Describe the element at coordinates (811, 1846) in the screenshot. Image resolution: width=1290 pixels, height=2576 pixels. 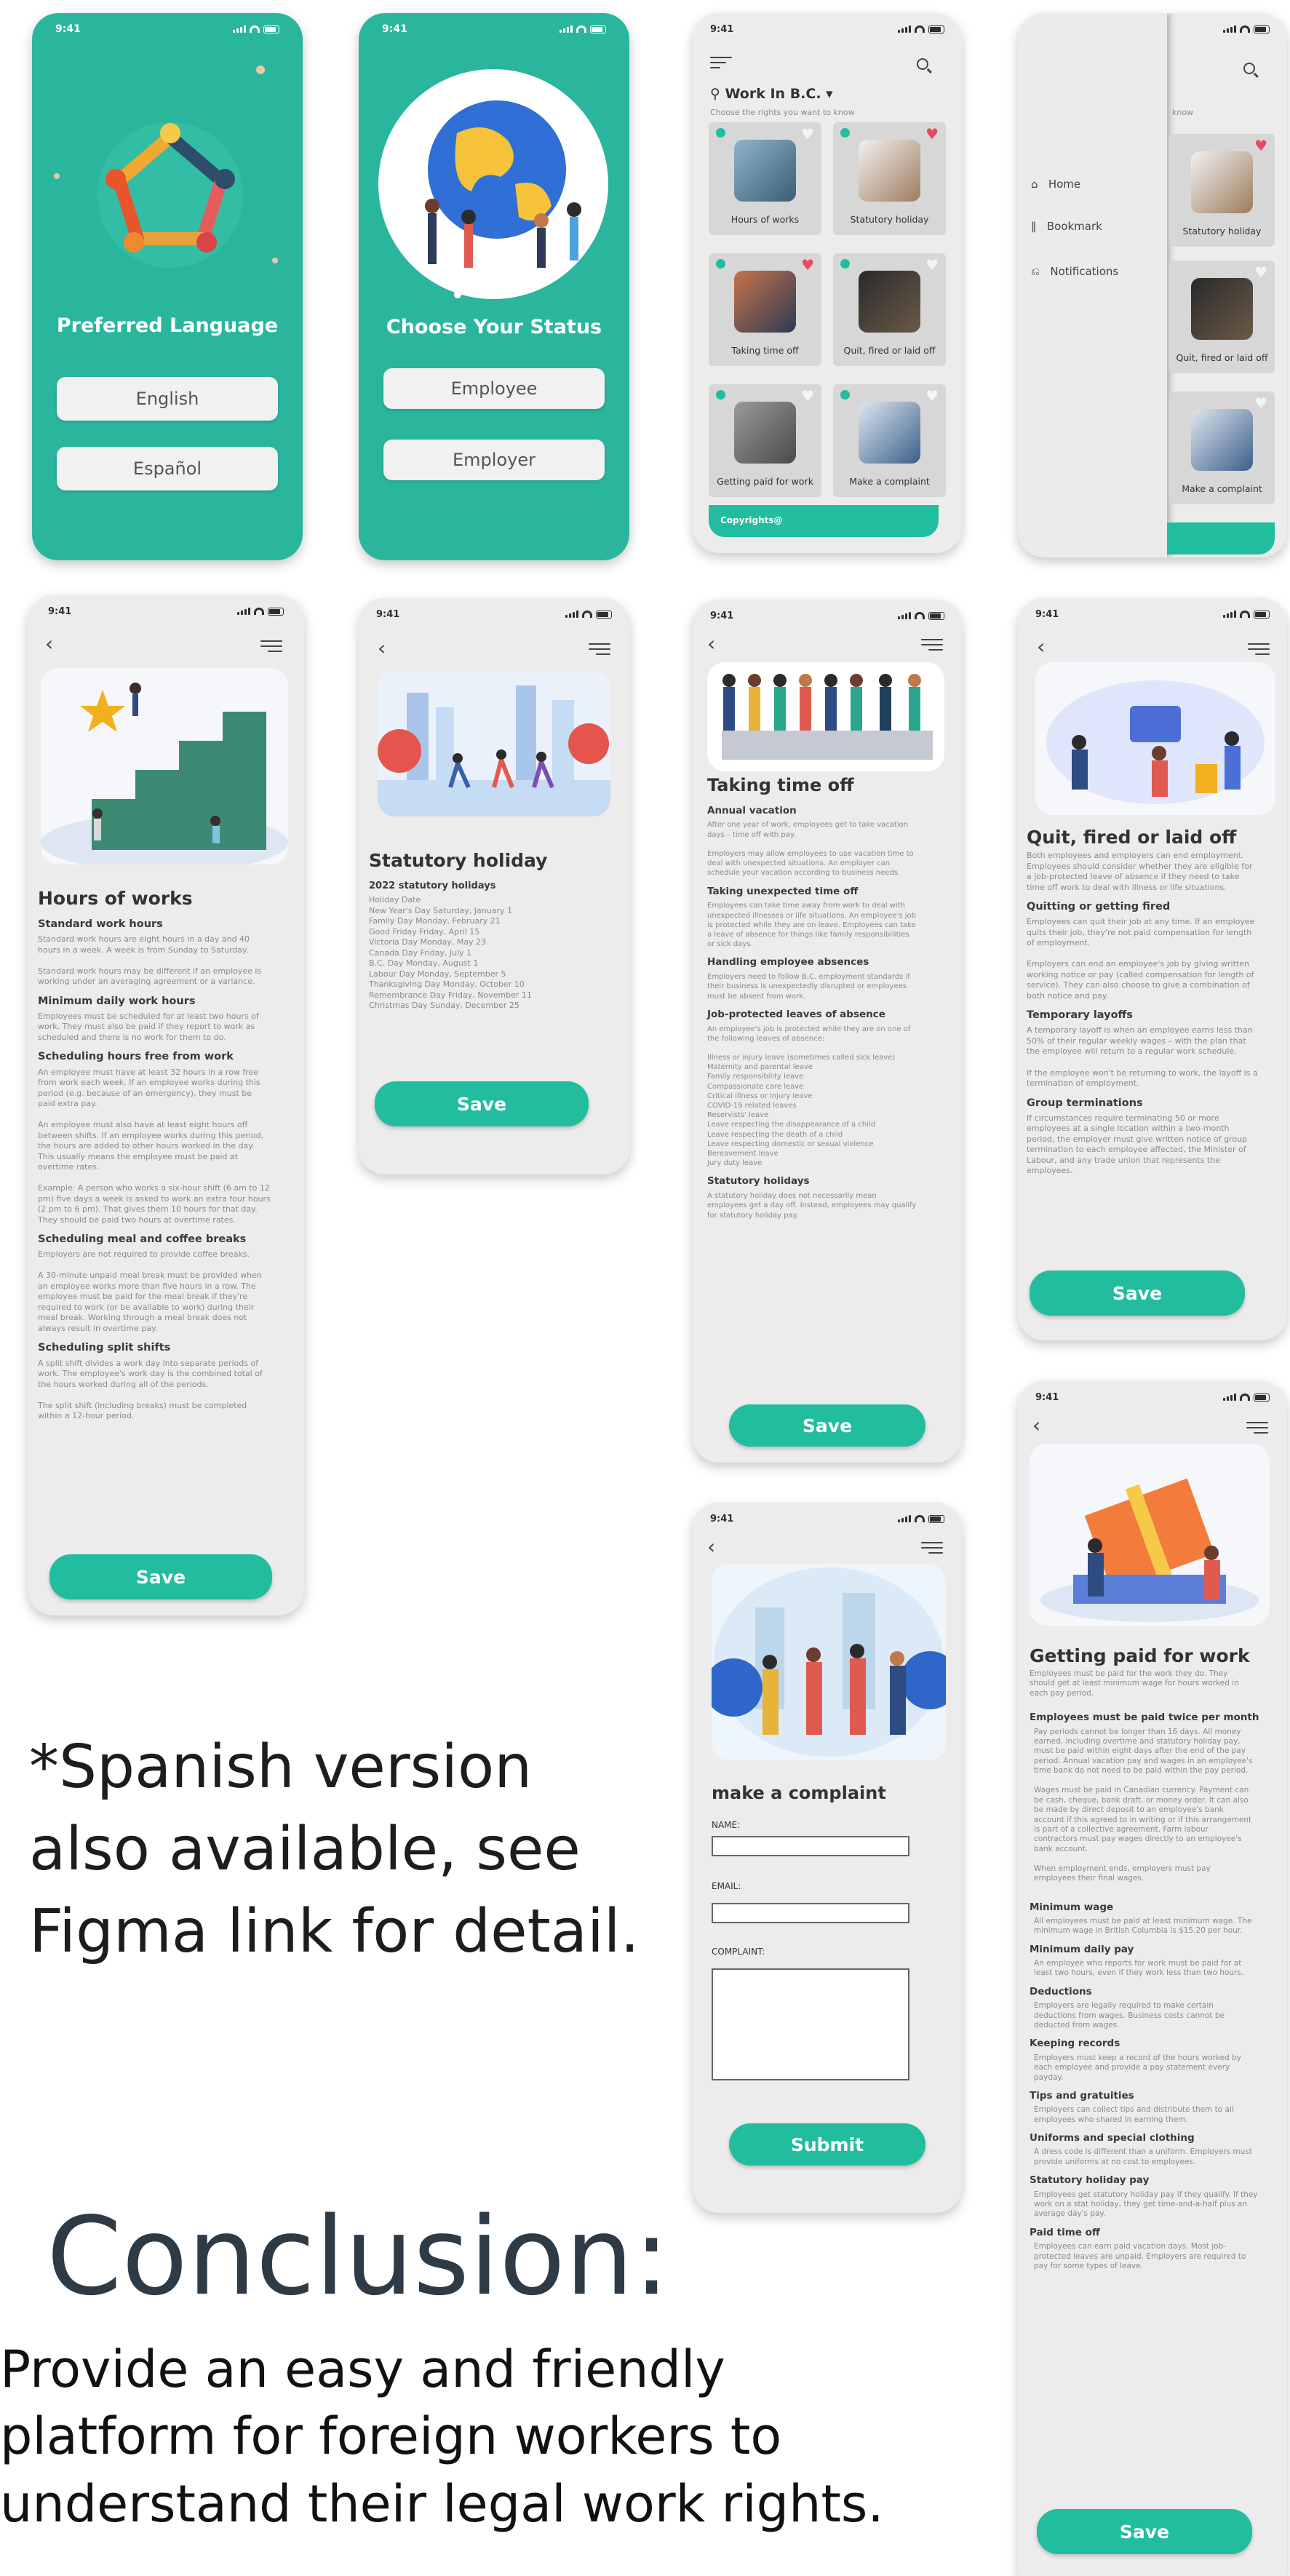
I see `name-input` at that location.